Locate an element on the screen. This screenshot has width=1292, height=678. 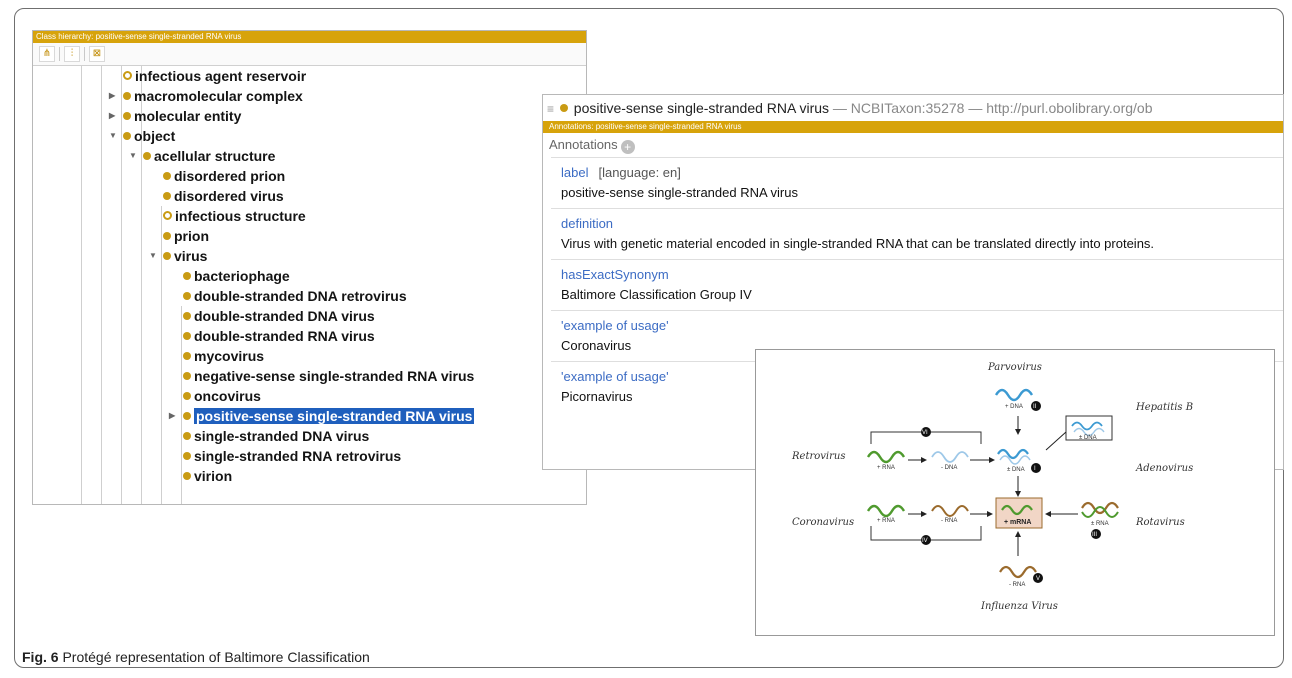
tree-node-label: bacteriophage is located at coordinates (242, 276).